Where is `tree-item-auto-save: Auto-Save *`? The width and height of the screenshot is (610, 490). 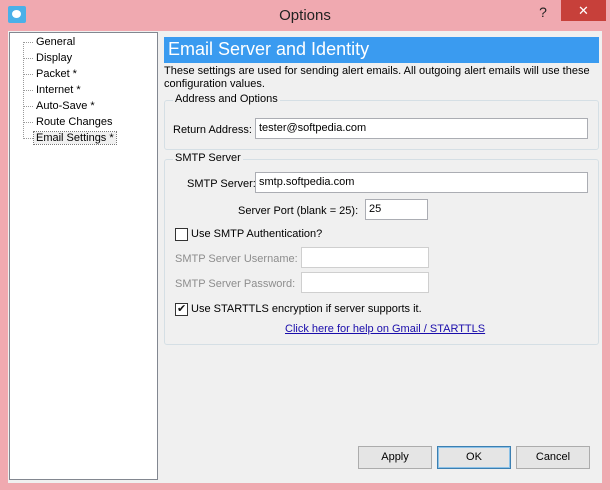
tree-item-auto-save: Auto-Save * is located at coordinates (60, 107).